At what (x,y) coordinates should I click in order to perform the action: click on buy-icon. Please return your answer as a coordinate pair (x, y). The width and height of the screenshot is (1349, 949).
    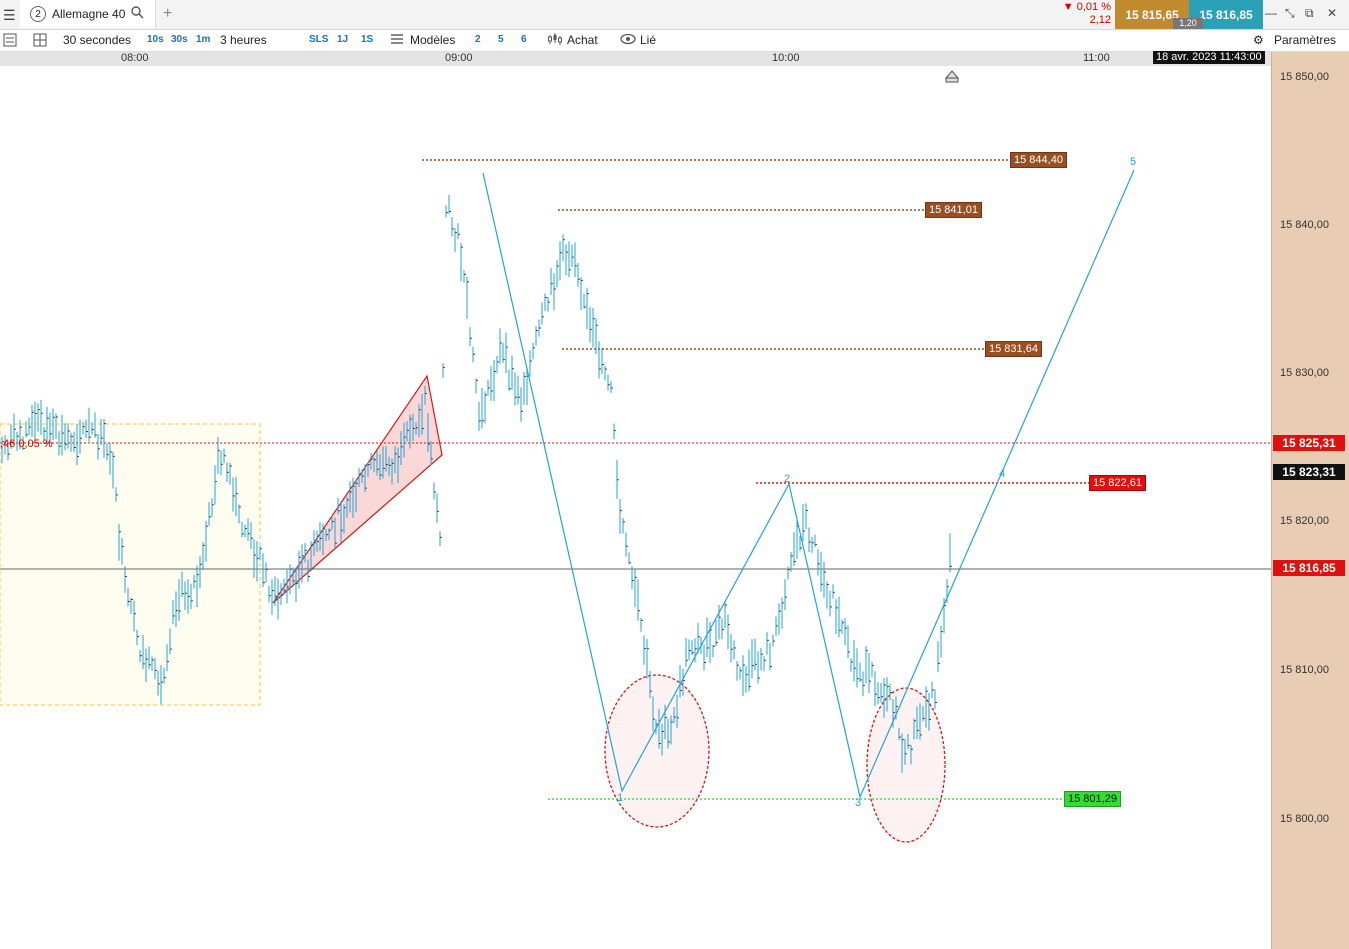
    Looking at the image, I should click on (555, 40).